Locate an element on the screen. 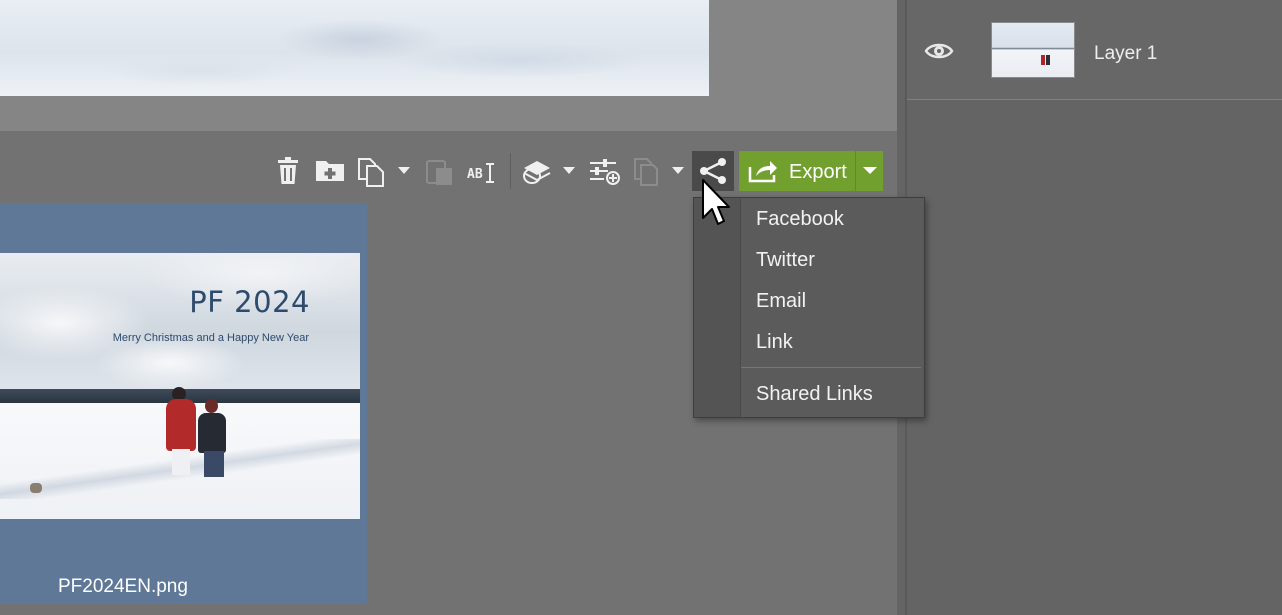 The image size is (1282, 615). menu-item-shared-links: Shared Links is located at coordinates (814, 394).